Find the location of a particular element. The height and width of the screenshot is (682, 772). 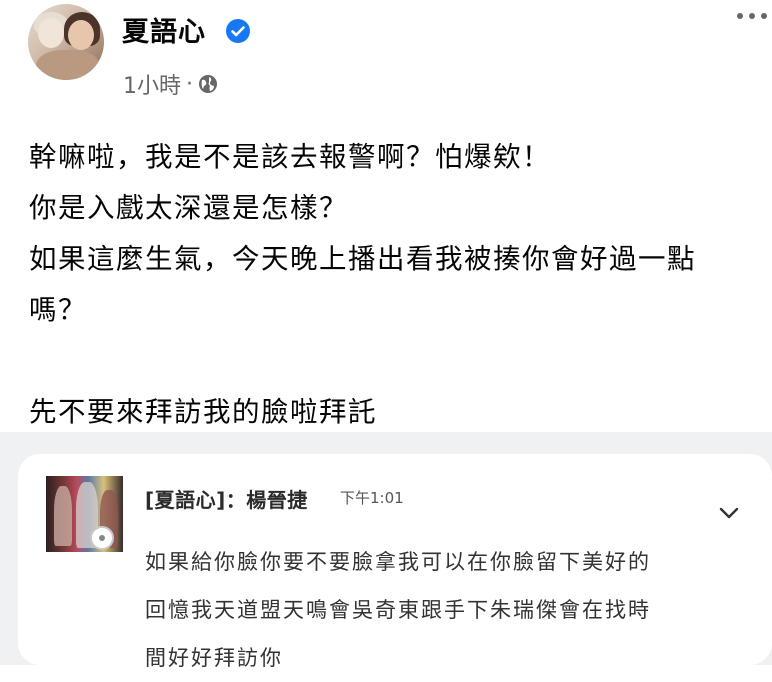

sender-thumbnail is located at coordinates (84, 514).